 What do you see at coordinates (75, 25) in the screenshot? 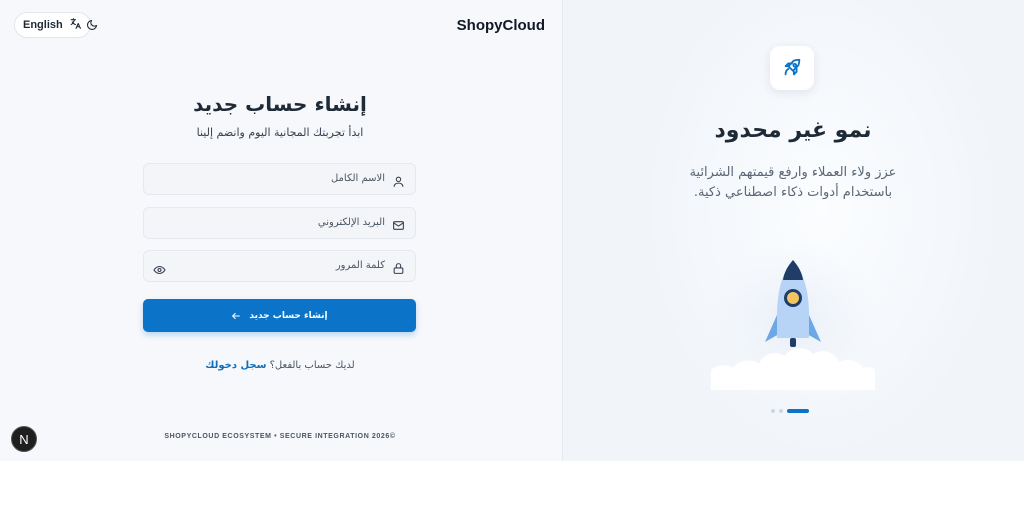
I see `translate-icon` at bounding box center [75, 25].